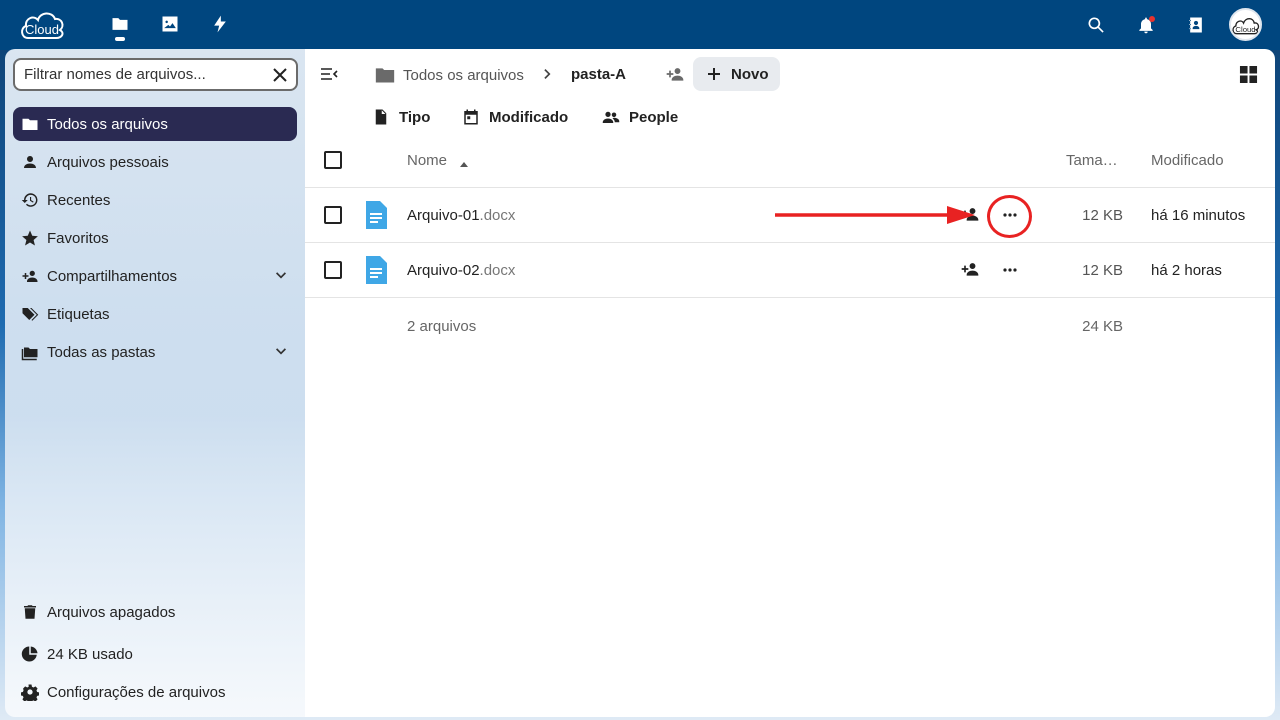 Image resolution: width=1280 pixels, height=720 pixels. I want to click on filter-type-button: Tipo, so click(400, 117).